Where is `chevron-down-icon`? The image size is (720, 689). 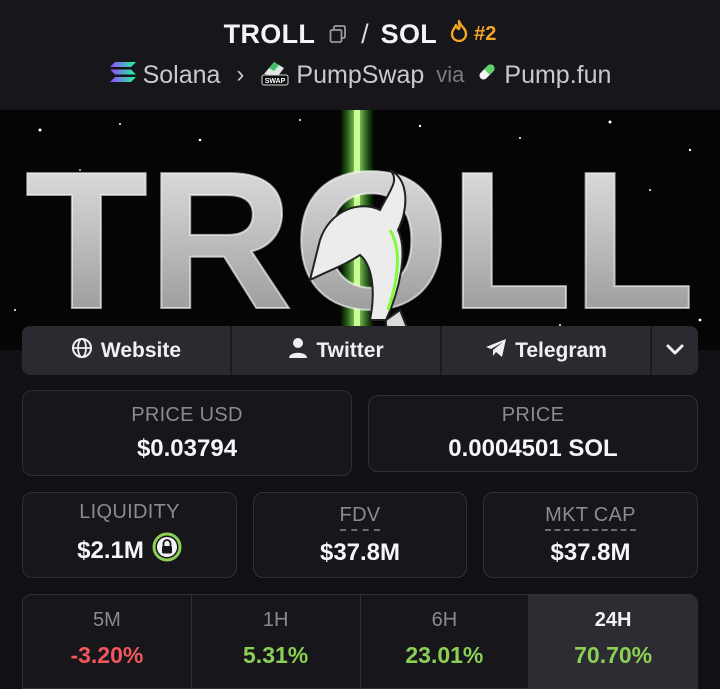 chevron-down-icon is located at coordinates (675, 351).